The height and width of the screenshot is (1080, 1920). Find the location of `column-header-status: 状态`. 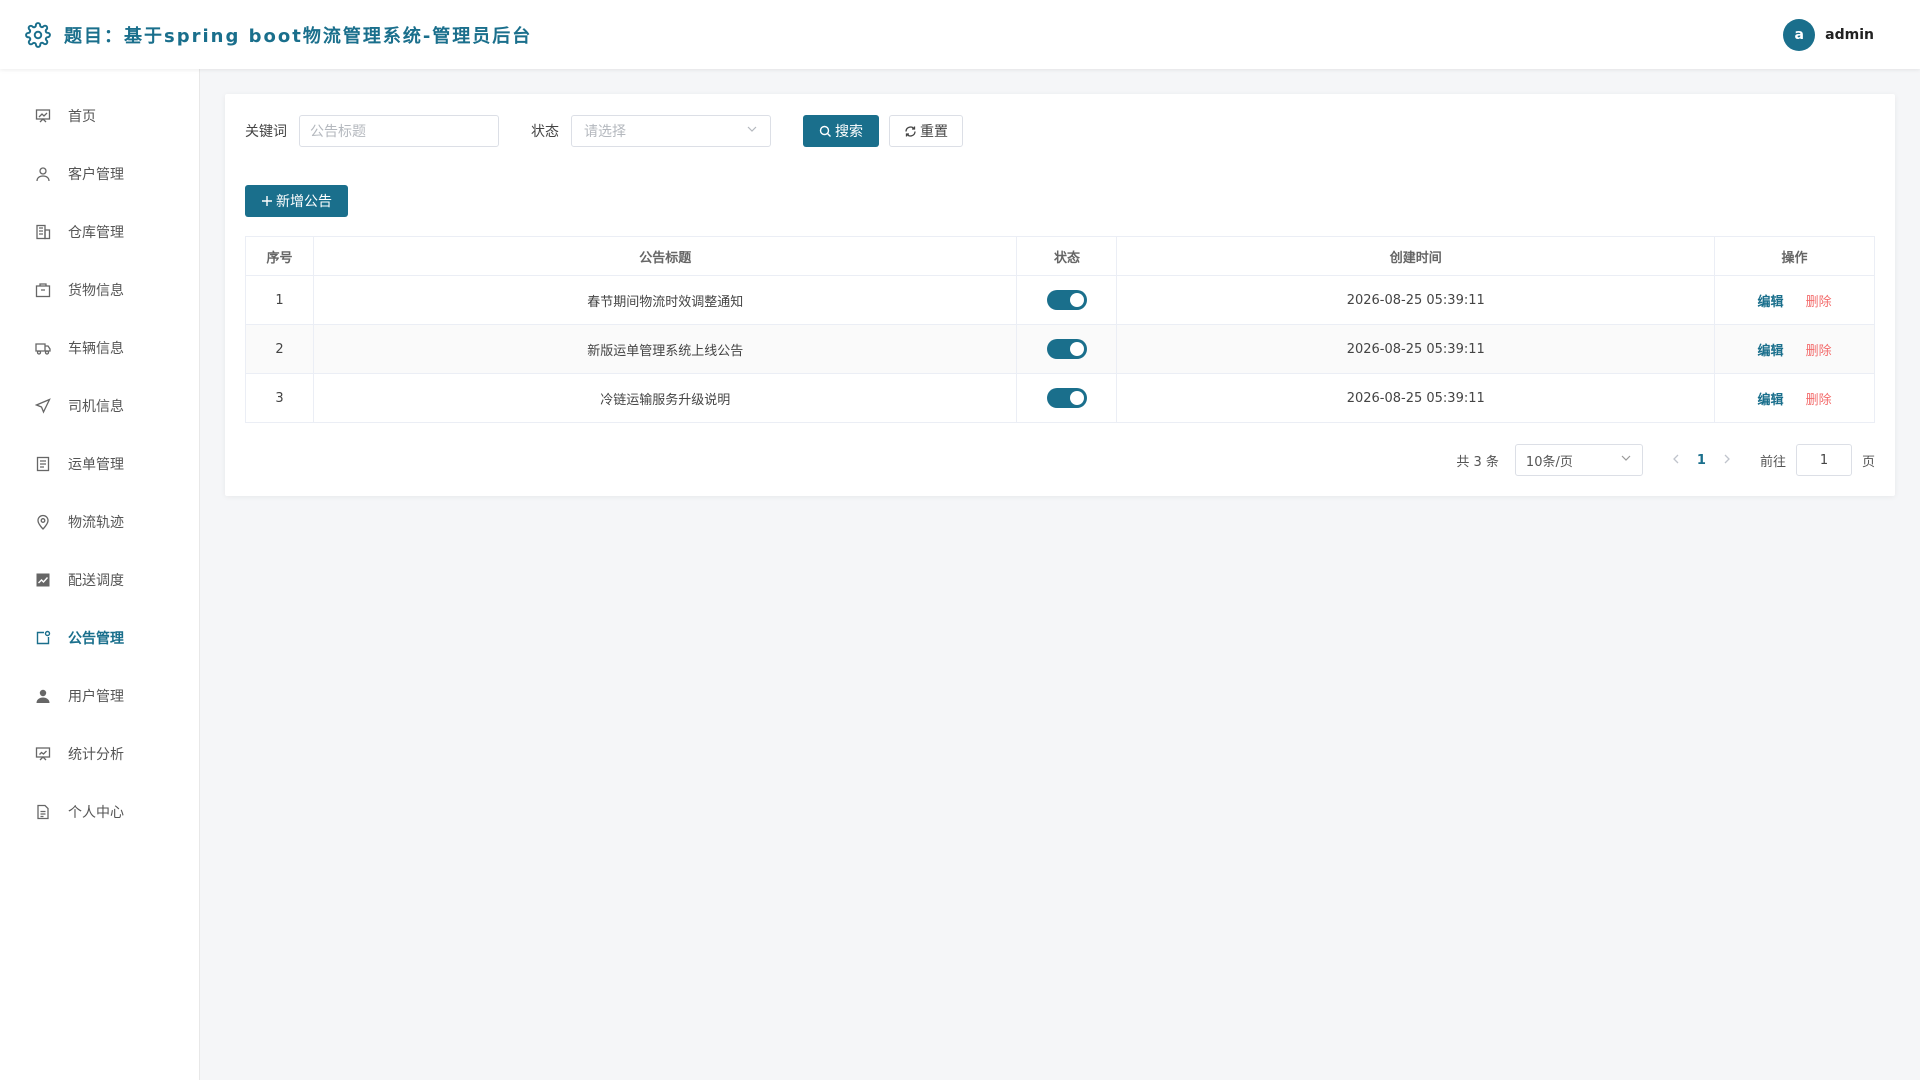

column-header-status: 状态 is located at coordinates (1067, 256).